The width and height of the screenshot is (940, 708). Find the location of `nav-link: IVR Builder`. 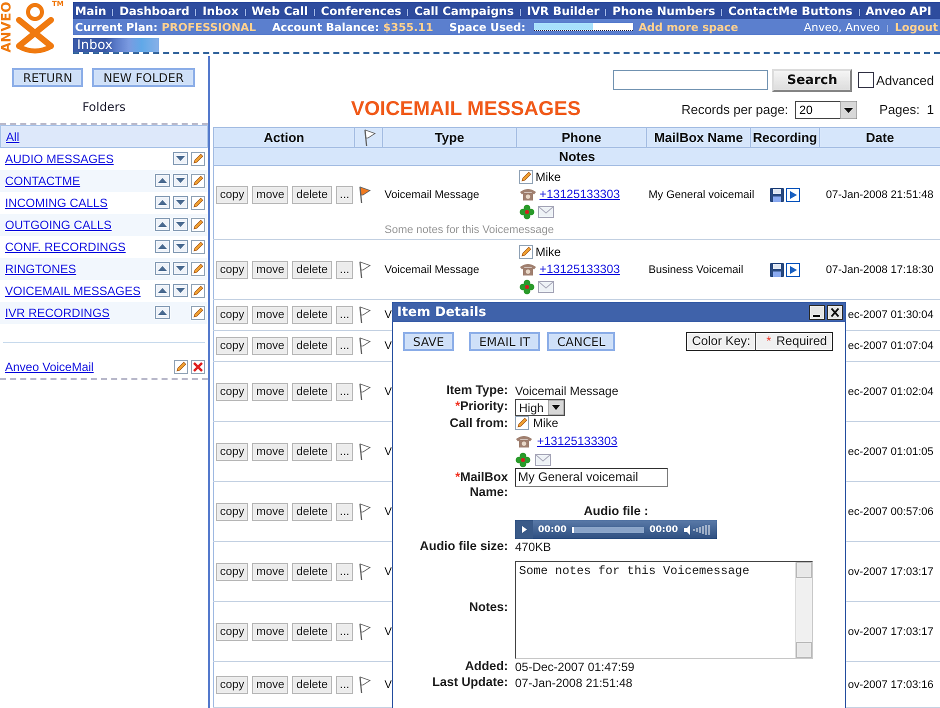

nav-link: IVR Builder is located at coordinates (563, 11).